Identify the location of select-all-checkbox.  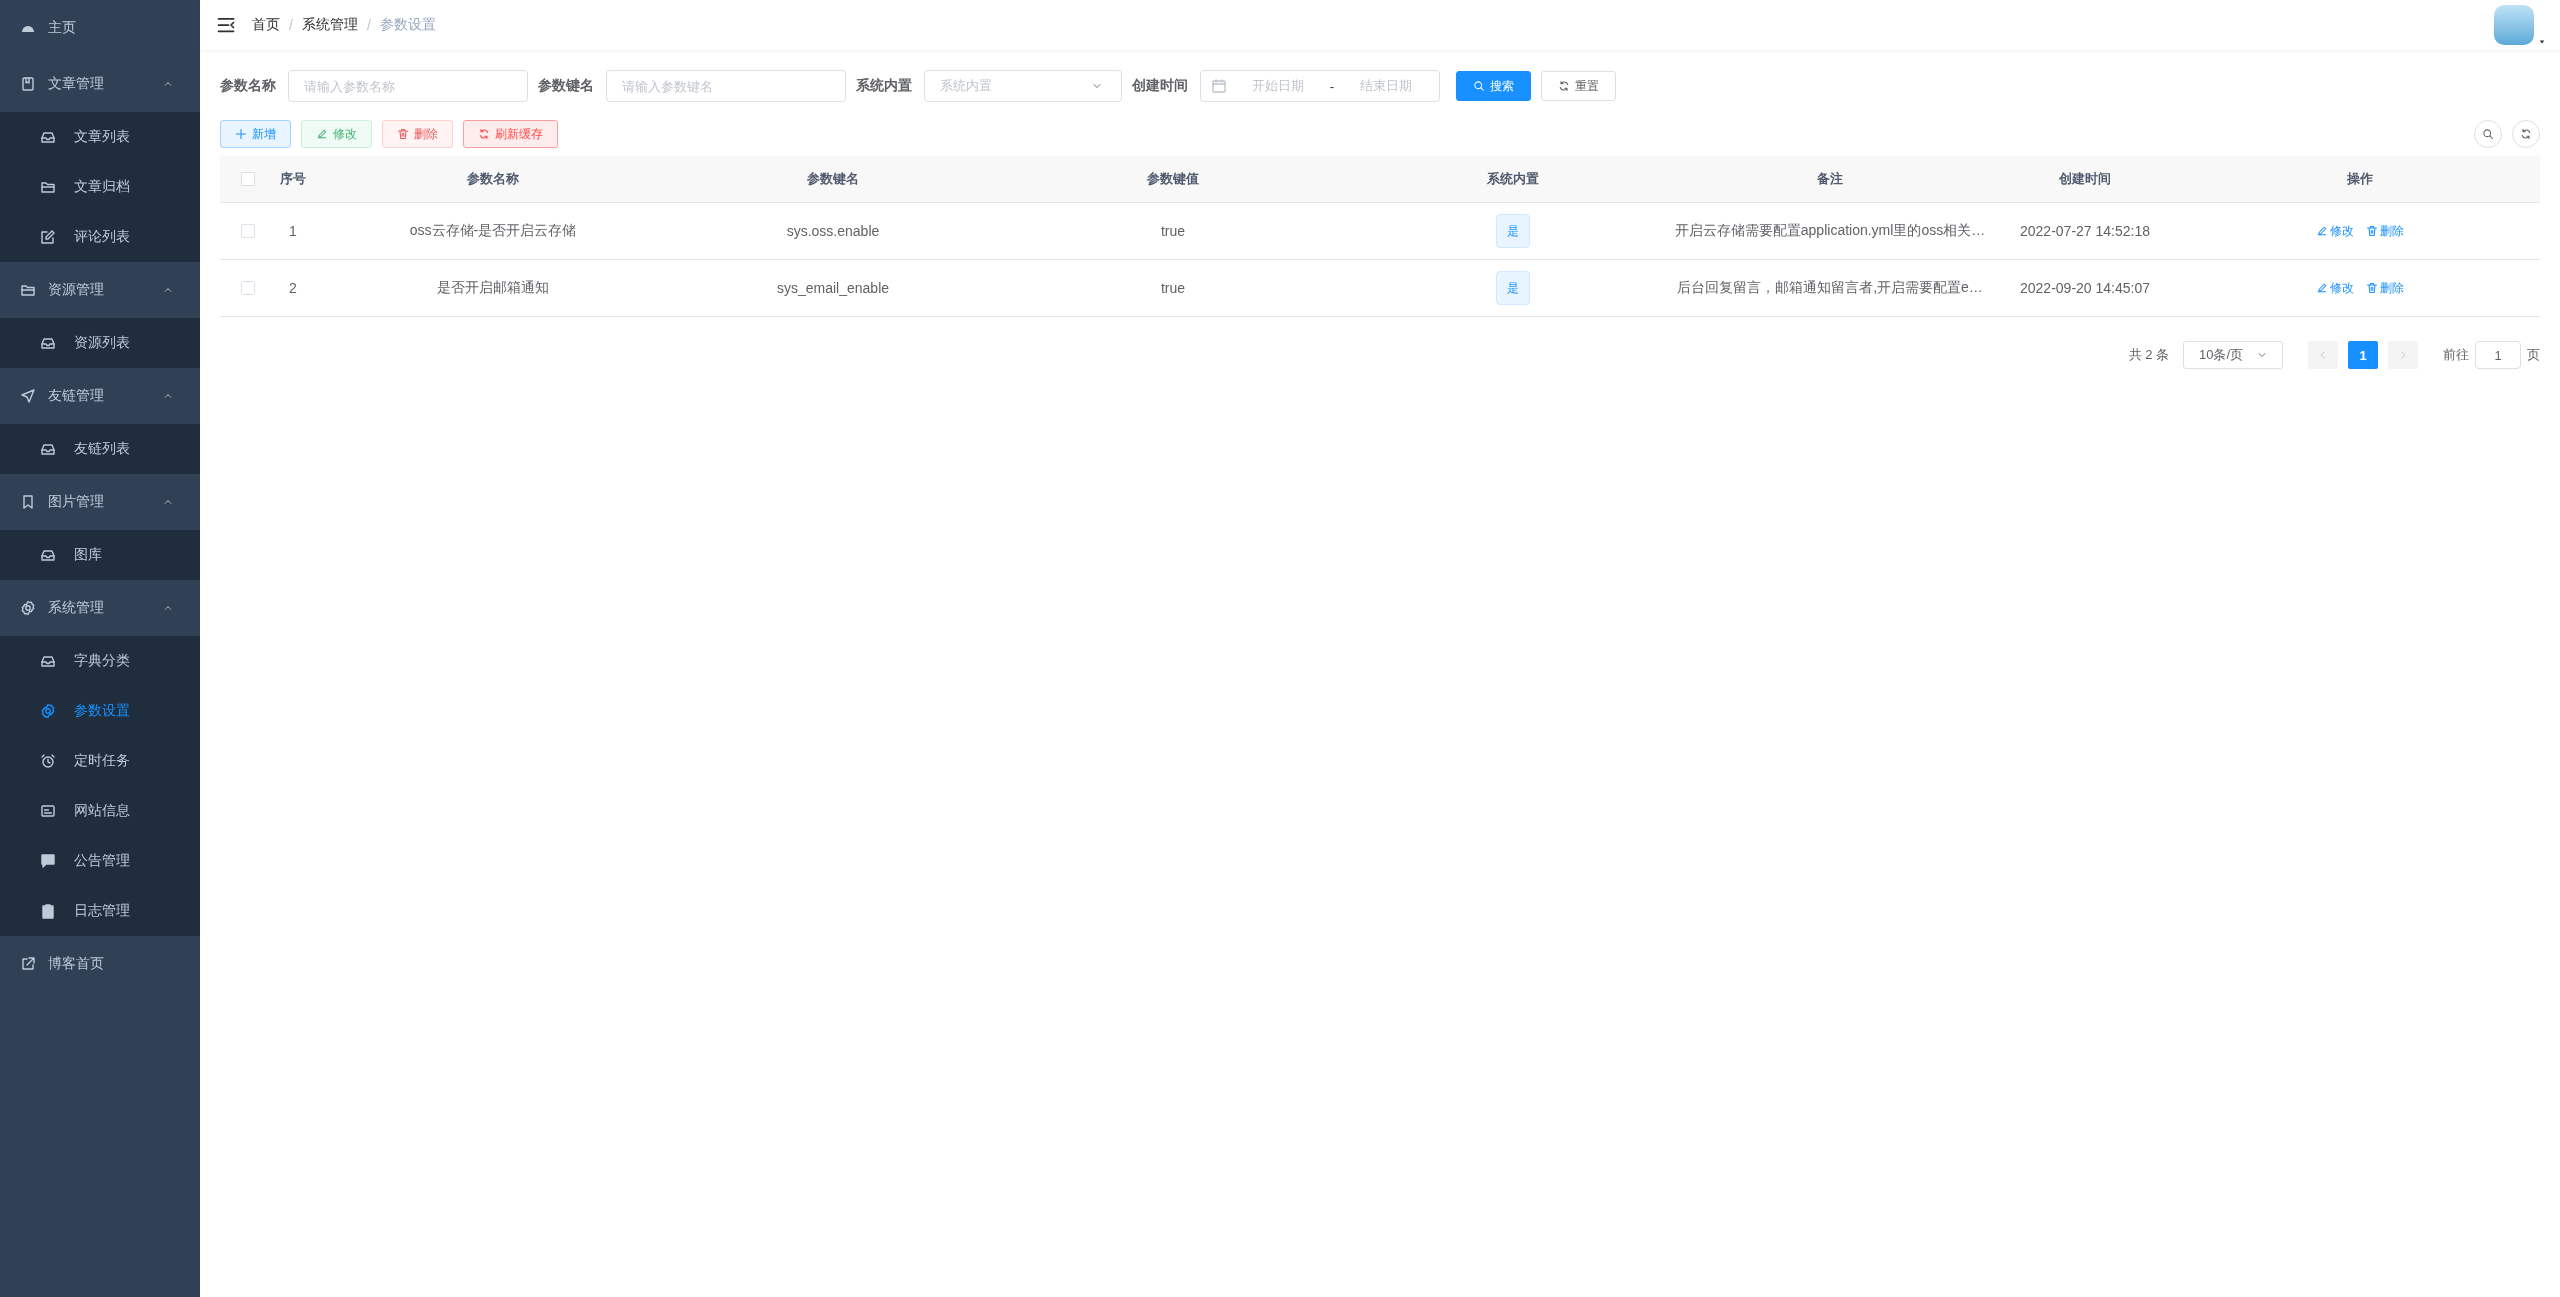
(248, 179).